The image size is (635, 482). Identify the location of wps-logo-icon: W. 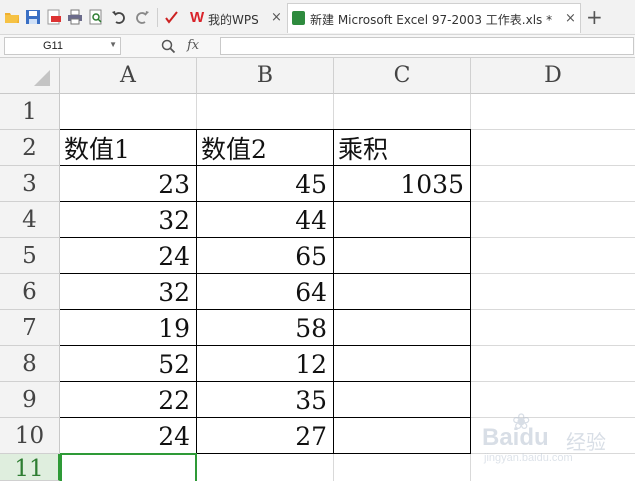
(197, 17).